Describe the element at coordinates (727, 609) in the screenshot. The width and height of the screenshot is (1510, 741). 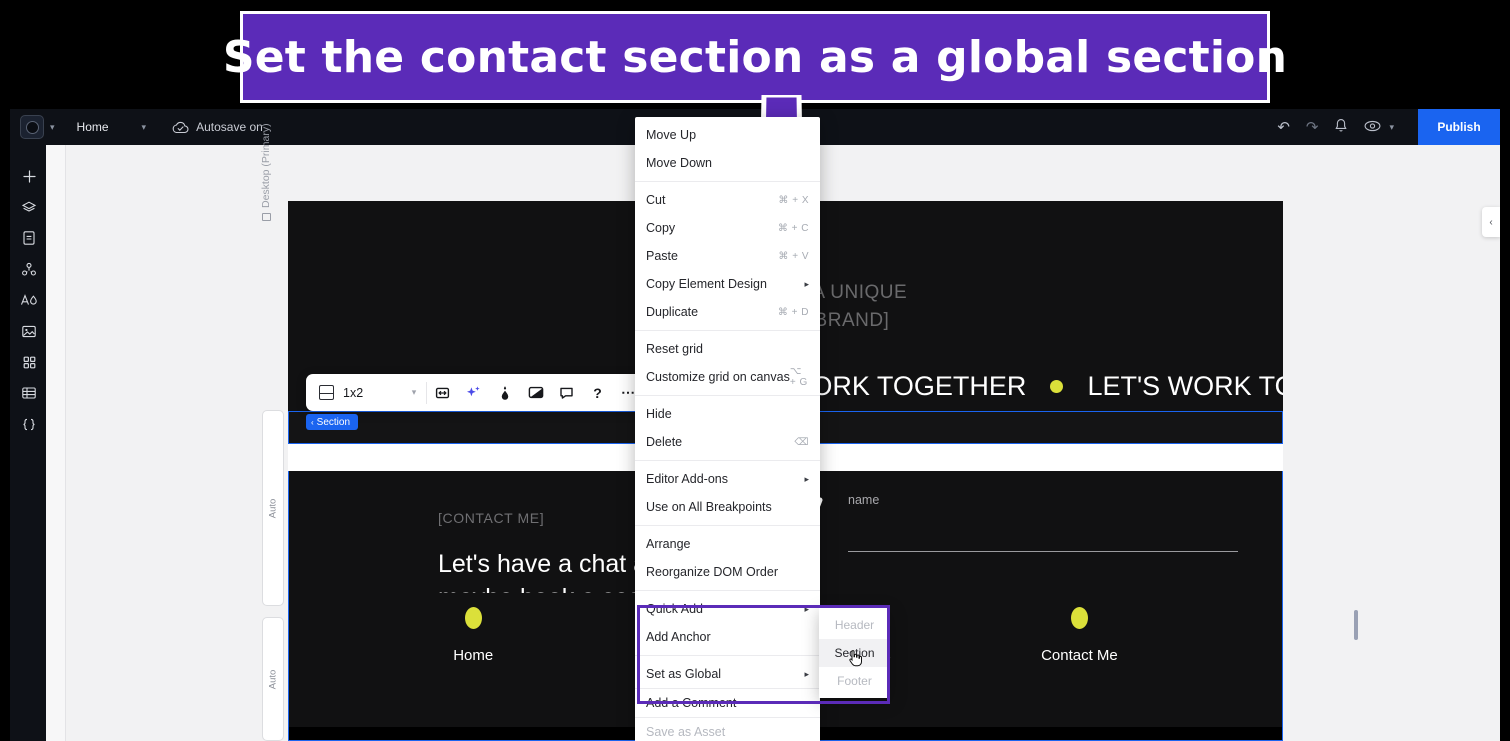
I see `menu-item-quick-add: Quick Add ▸` at that location.